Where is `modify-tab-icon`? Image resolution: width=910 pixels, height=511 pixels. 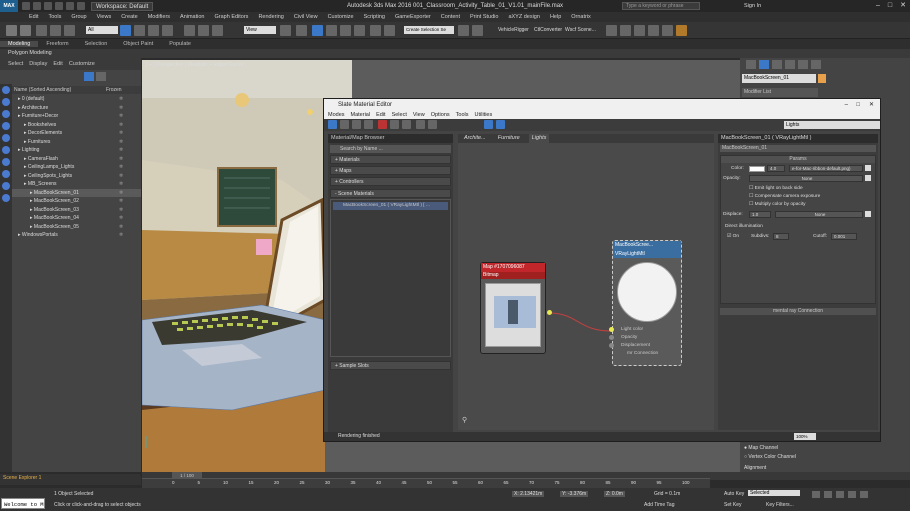 modify-tab-icon is located at coordinates (764, 64).